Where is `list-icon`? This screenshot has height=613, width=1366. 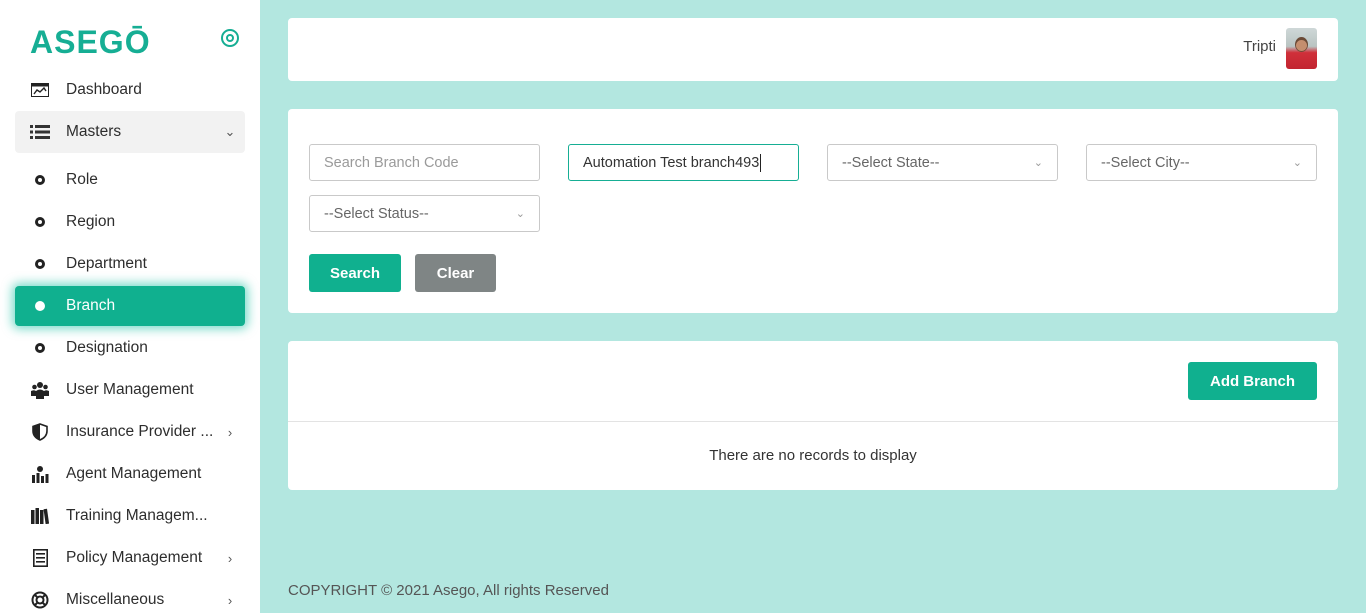 list-icon is located at coordinates (40, 132).